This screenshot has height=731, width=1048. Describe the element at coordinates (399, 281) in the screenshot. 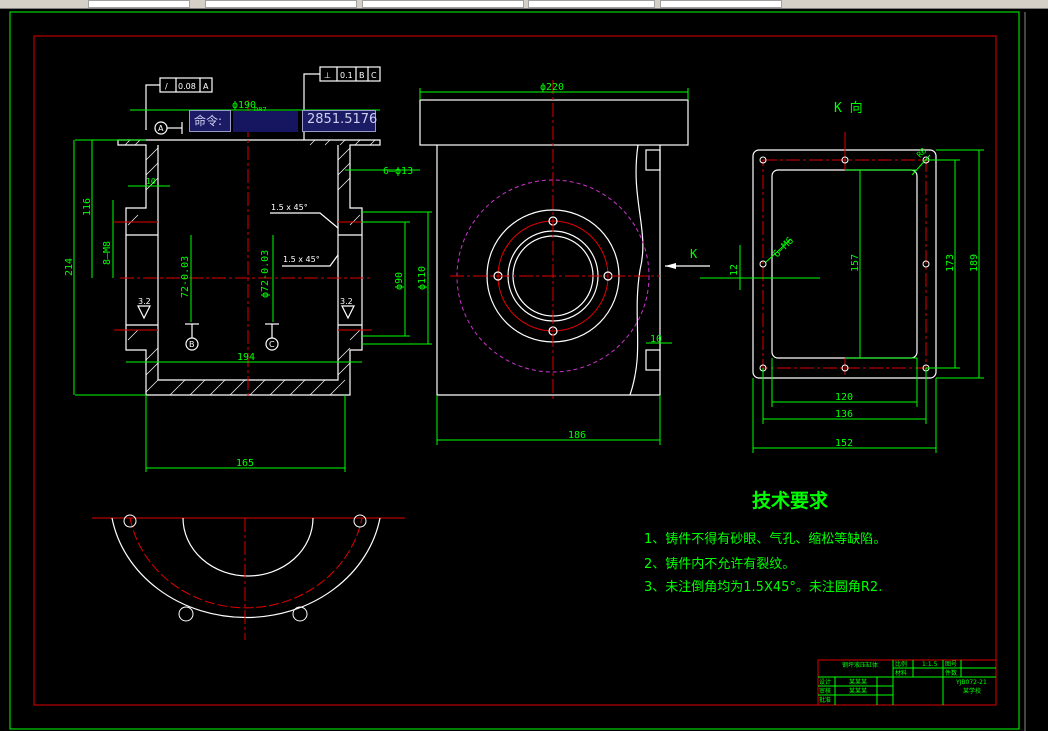

I see `dim-dia90: ϕ90` at that location.